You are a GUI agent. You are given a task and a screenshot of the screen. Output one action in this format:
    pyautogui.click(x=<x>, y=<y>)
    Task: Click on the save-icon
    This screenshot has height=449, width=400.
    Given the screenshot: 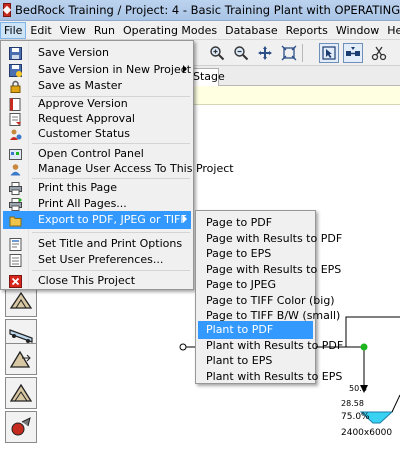 What is the action you would take?
    pyautogui.click(x=15, y=53)
    